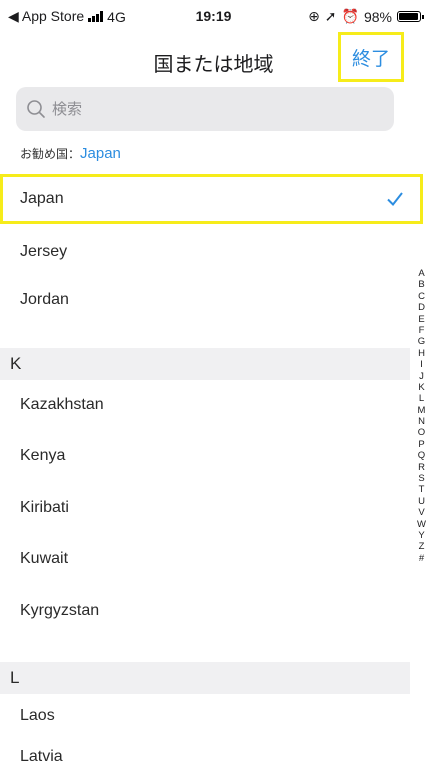 This screenshot has height=770, width=427. What do you see at coordinates (205, 559) in the screenshot?
I see `list-item: Kuwait` at bounding box center [205, 559].